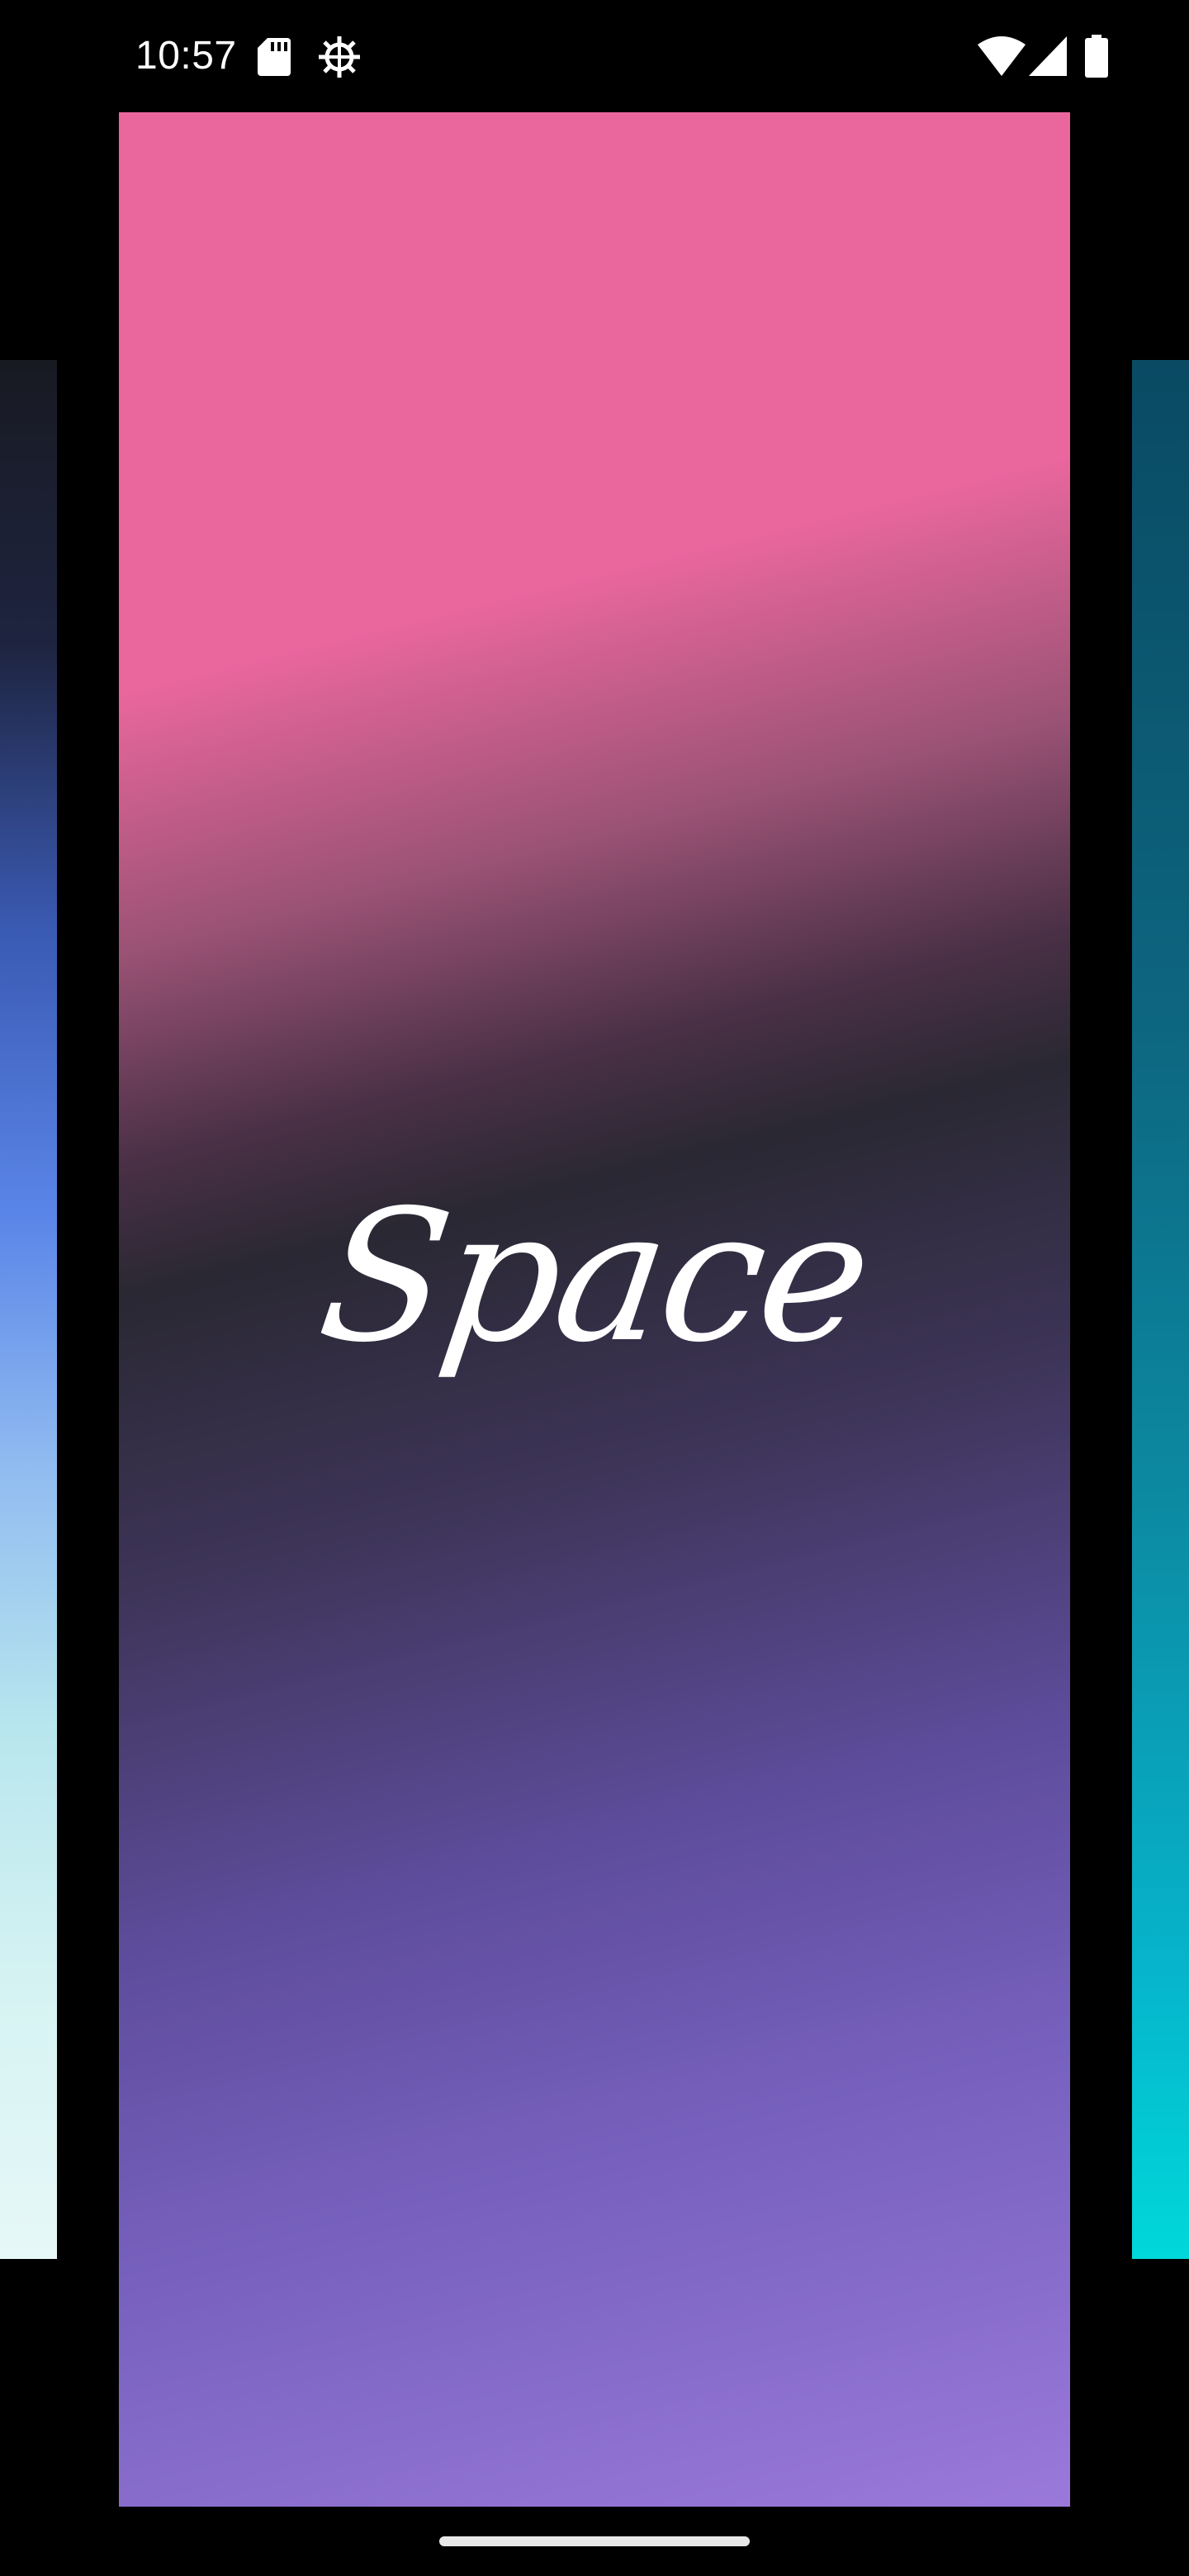  What do you see at coordinates (339, 57) in the screenshot?
I see `gear-icon` at bounding box center [339, 57].